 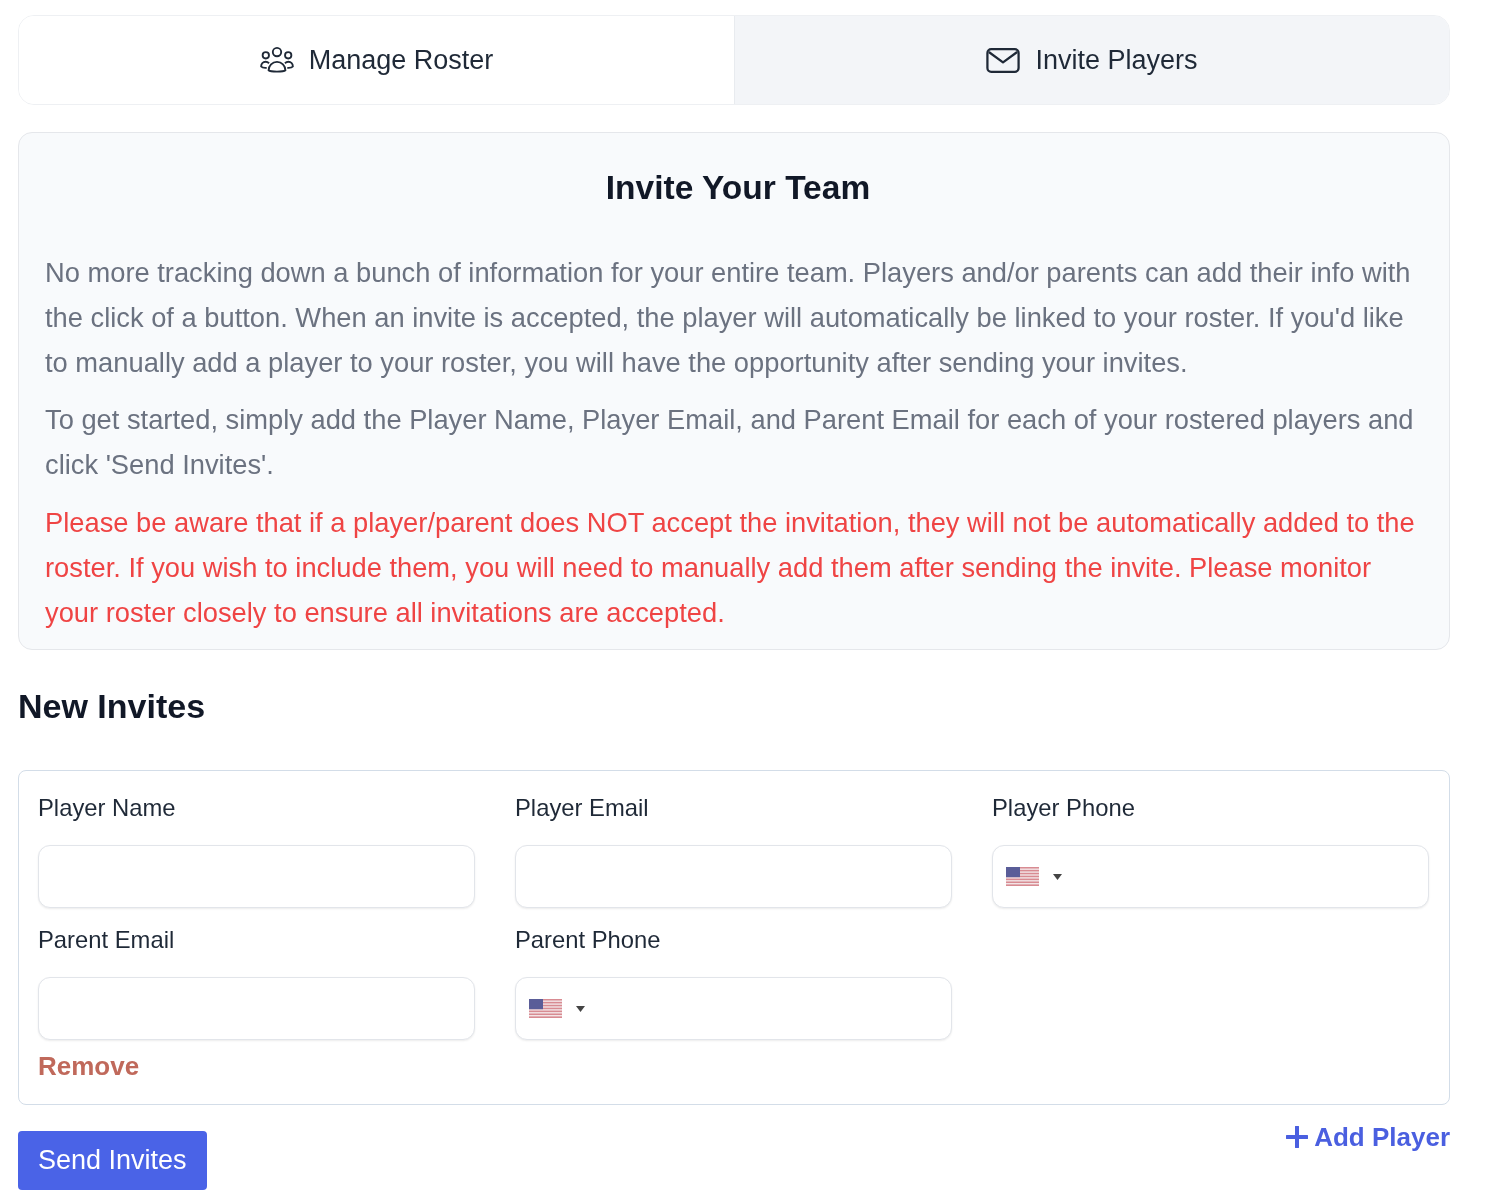 I want to click on send-invites-button: Send Invites, so click(x=112, y=1160).